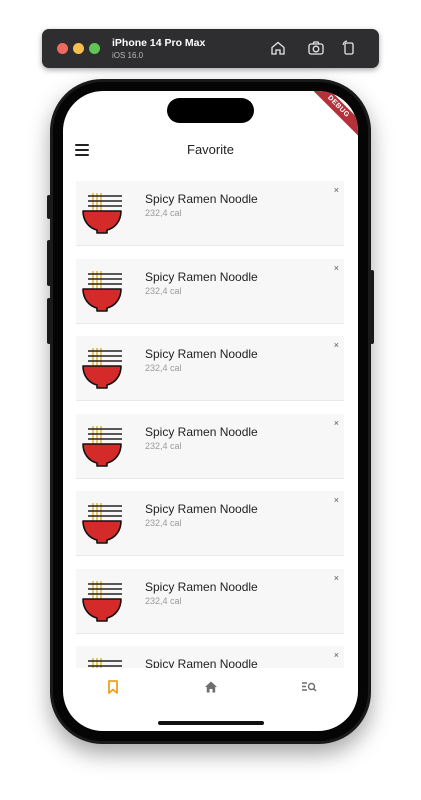 The image size is (421, 800). I want to click on search-list-icon, so click(309, 687).